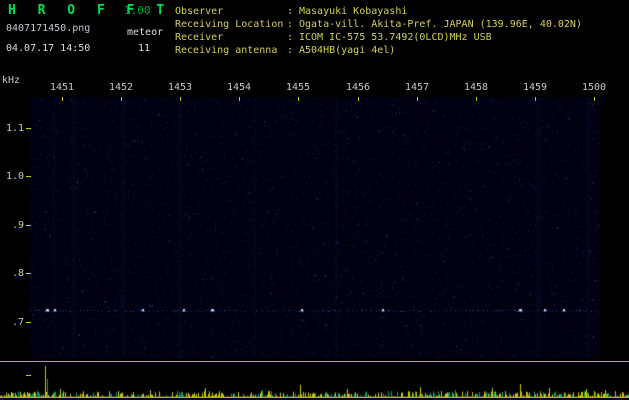  I want to click on mode-label: meteor, so click(145, 32).